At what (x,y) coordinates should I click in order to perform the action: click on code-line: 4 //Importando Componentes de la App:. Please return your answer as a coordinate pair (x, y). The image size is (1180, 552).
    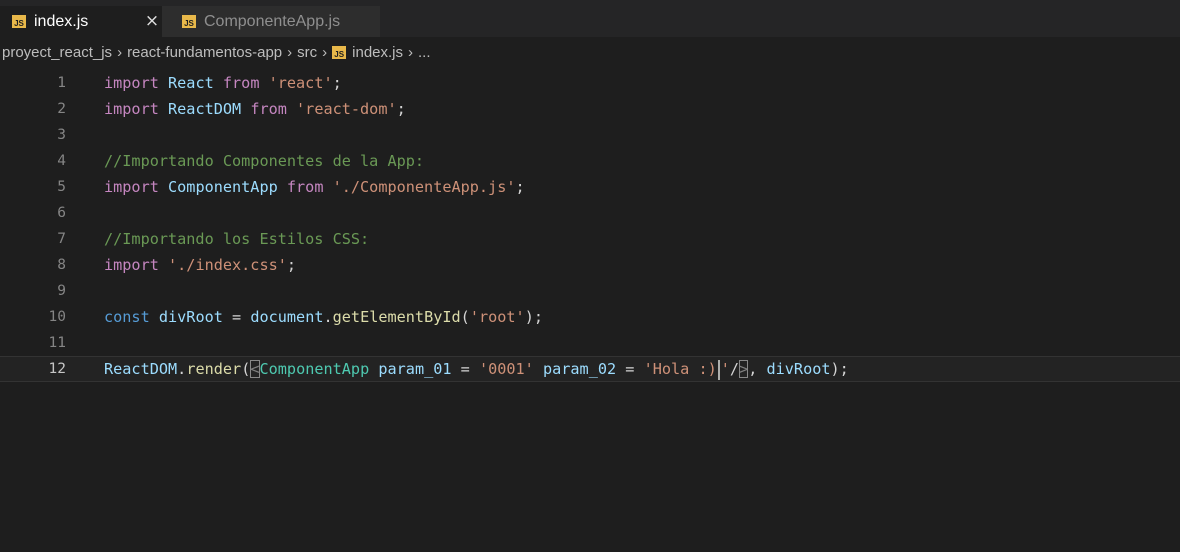
    Looking at the image, I should click on (590, 161).